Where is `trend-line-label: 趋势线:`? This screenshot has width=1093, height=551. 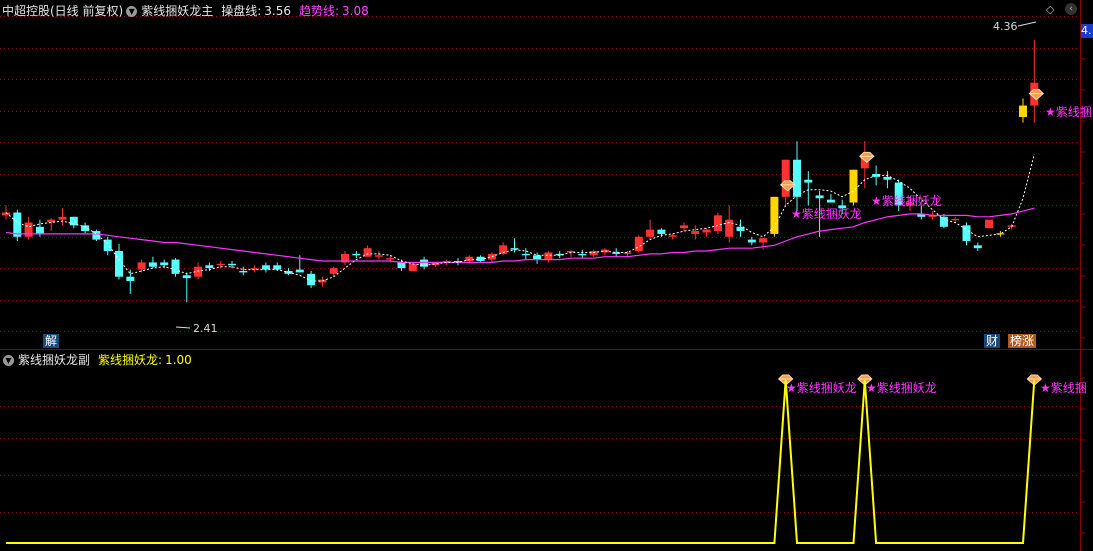
trend-line-label: 趋势线: is located at coordinates (319, 11).